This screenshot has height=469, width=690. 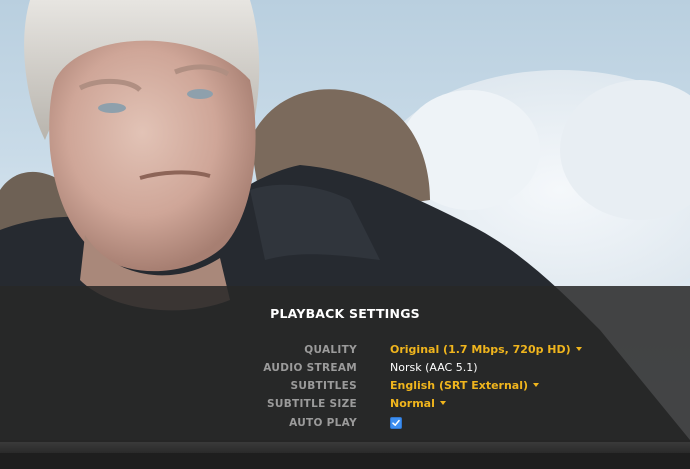 I want to click on quality-value: Original (1.7 Mbps, 720p HD), so click(x=480, y=349).